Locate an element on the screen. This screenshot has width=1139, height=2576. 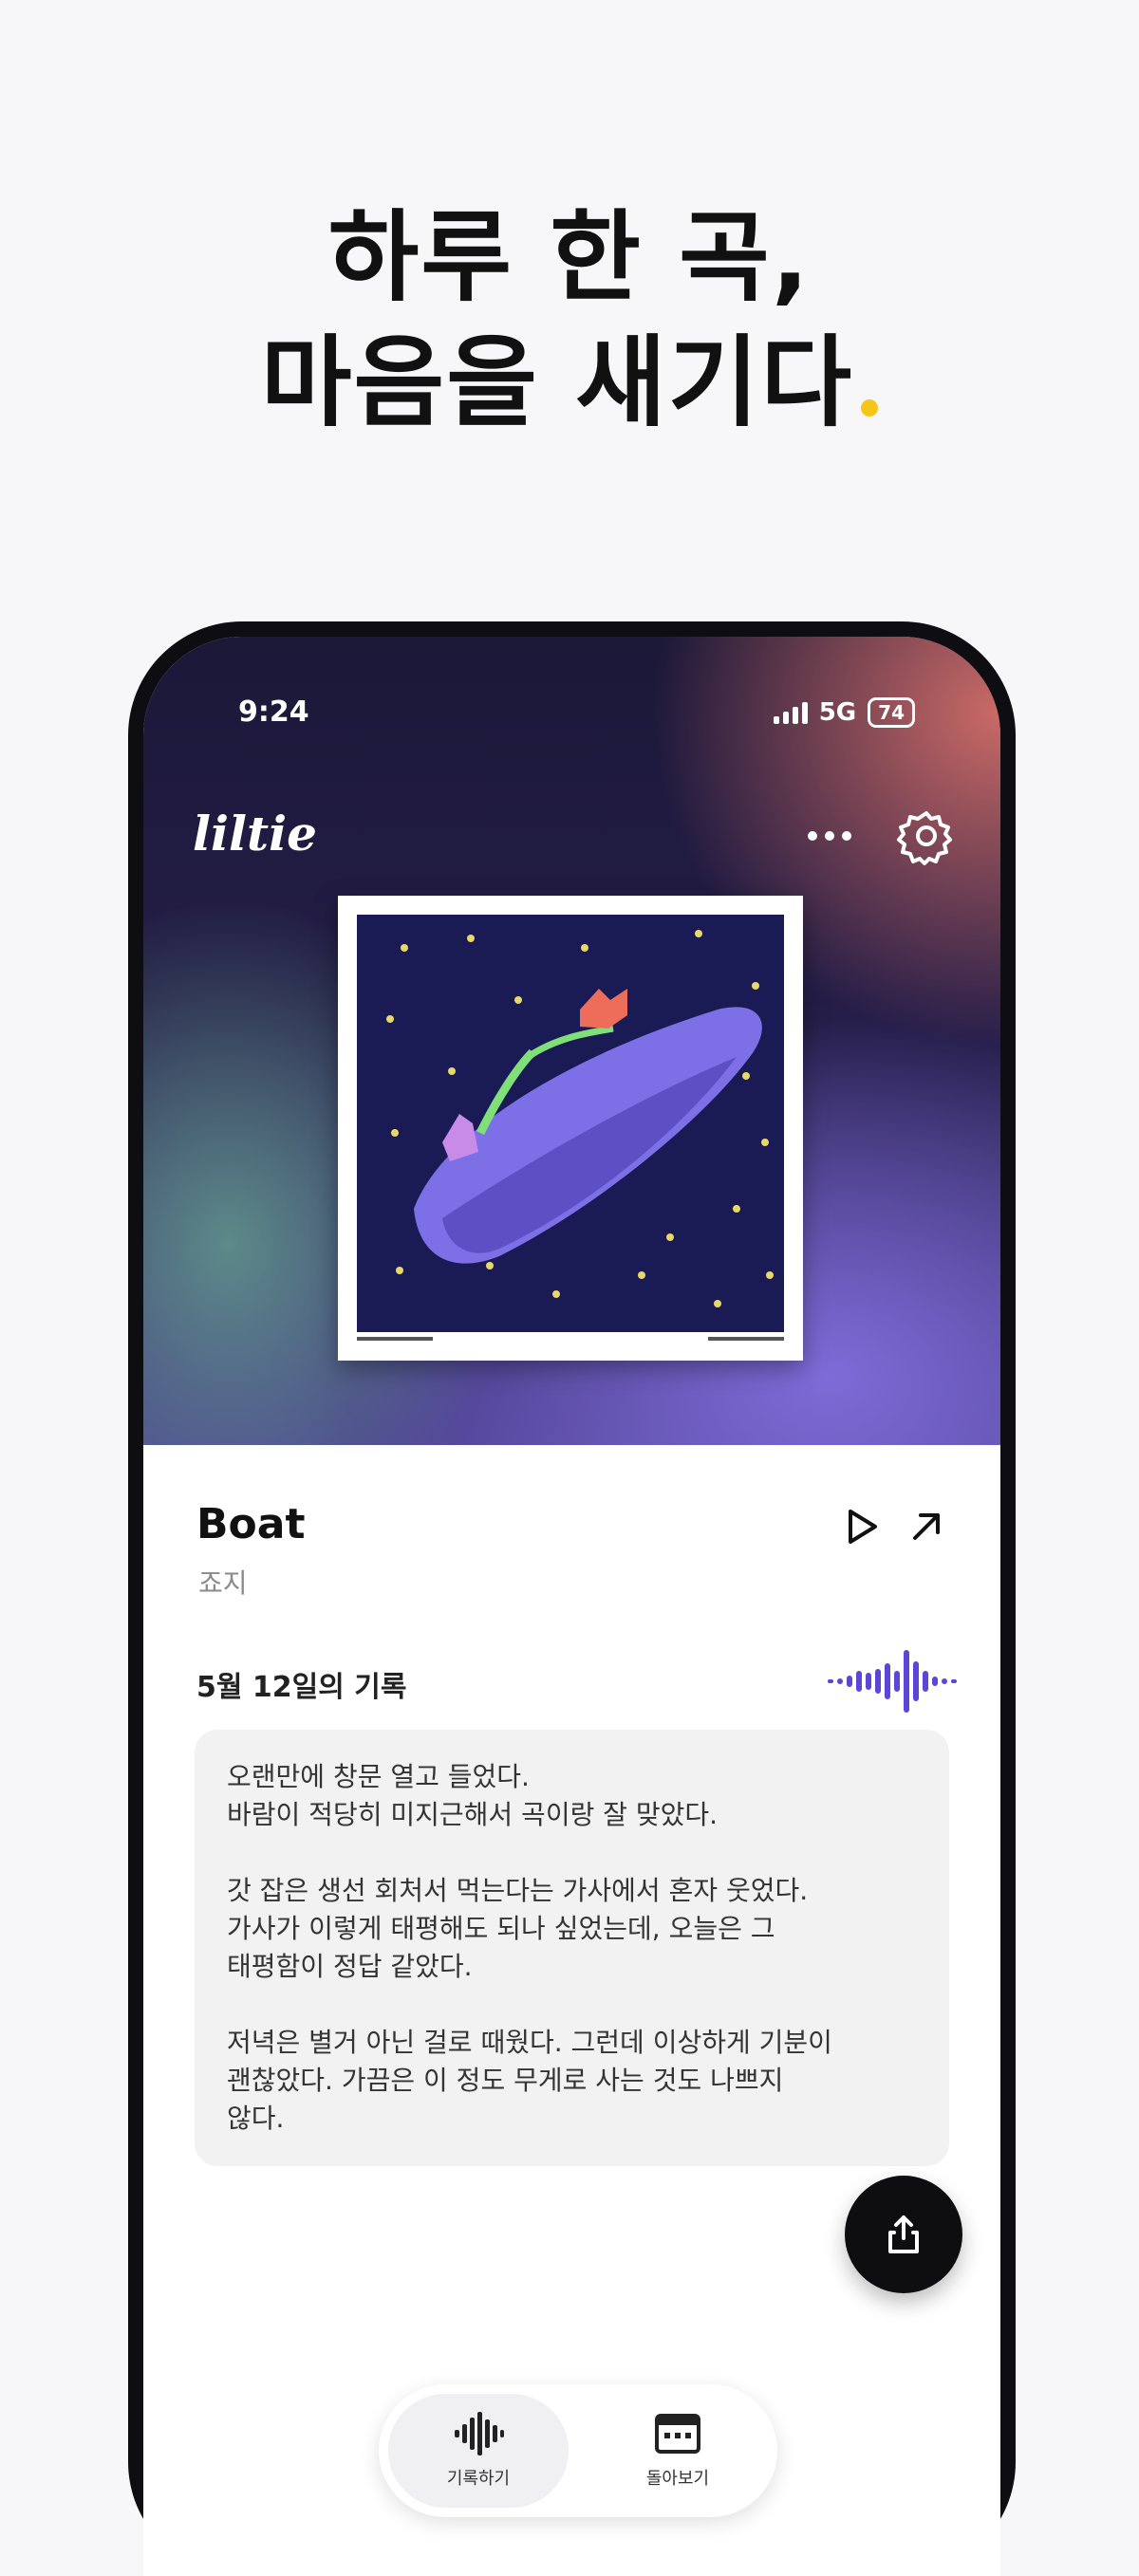
tab-record: 기록하기 is located at coordinates (478, 2451).